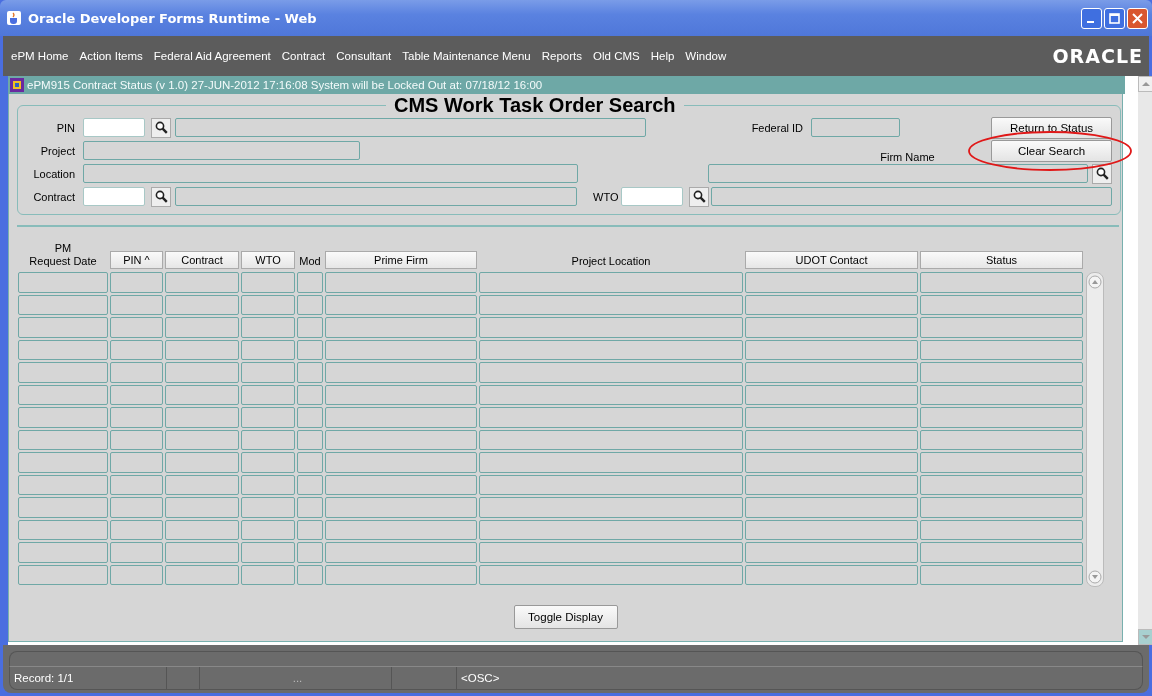 This screenshot has height=696, width=1152. Describe the element at coordinates (652, 196) in the screenshot. I see `input-field` at that location.